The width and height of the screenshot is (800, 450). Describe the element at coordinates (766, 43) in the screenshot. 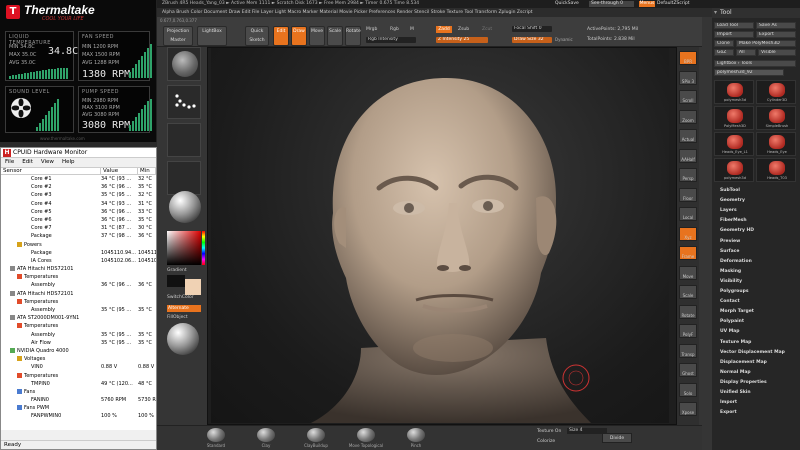

I see `make-polymesh-button: Make PolyMesh3D` at that location.